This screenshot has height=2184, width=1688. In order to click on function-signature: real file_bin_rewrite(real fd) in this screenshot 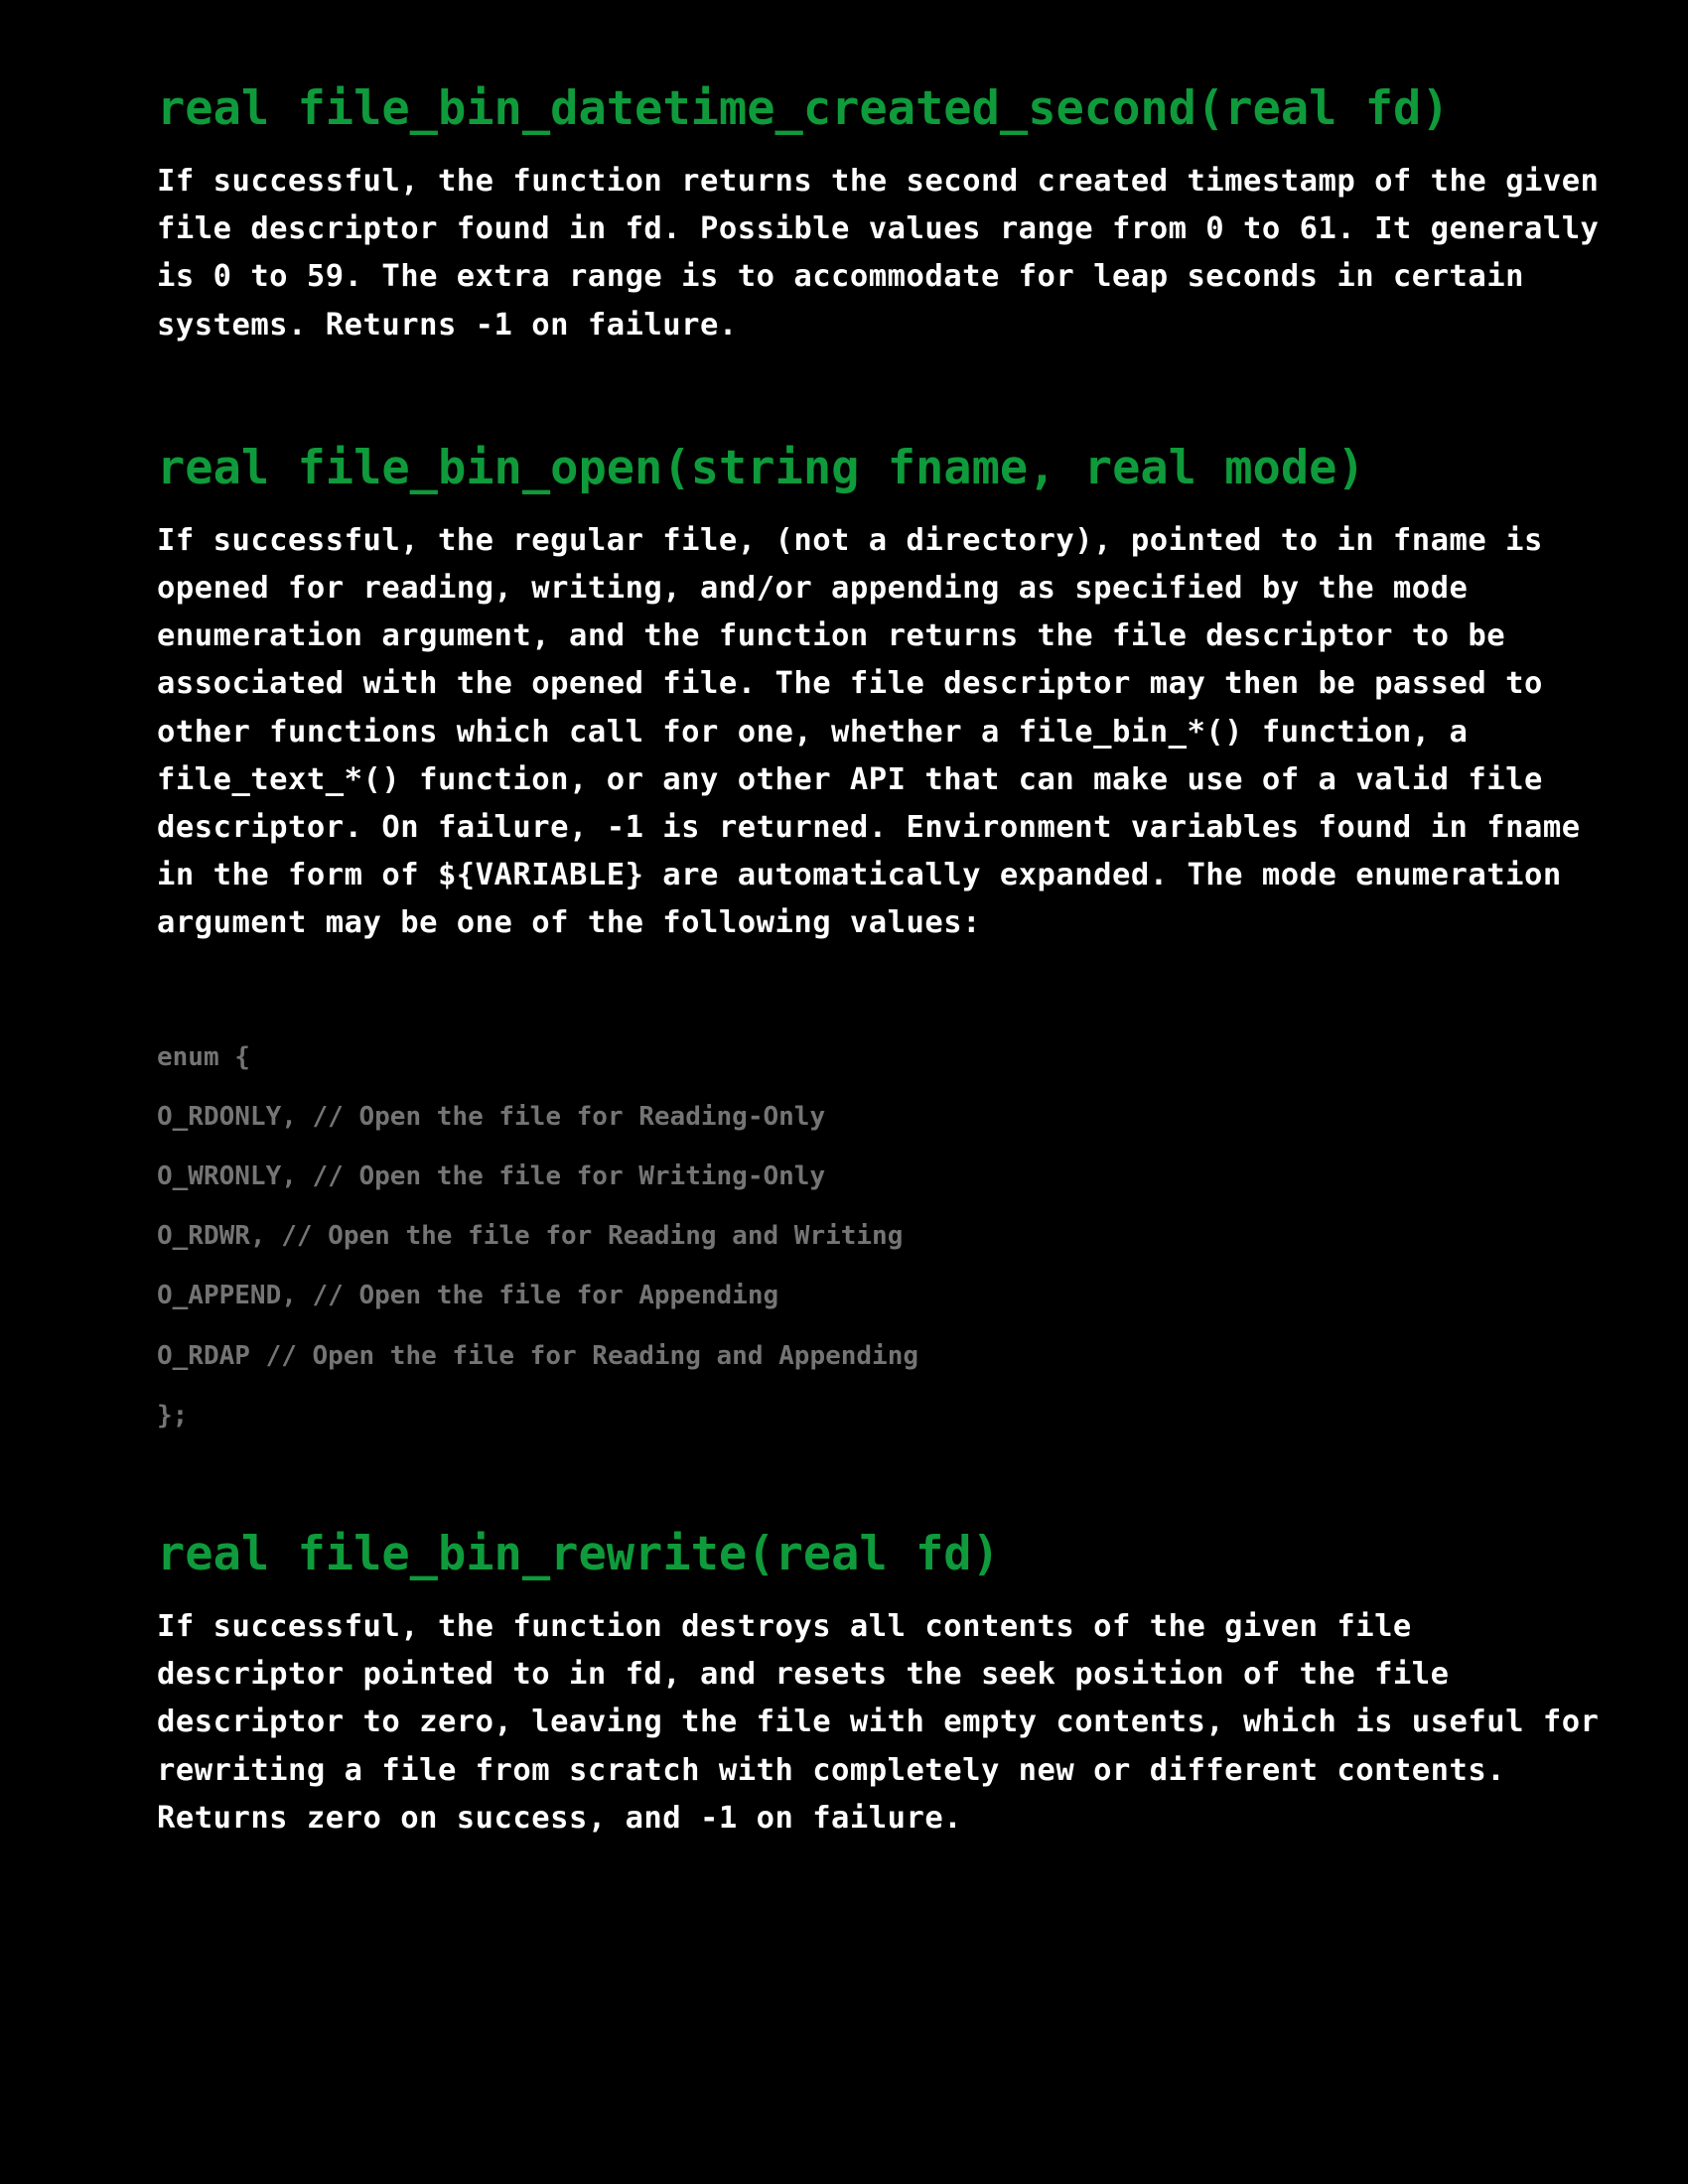, I will do `click(578, 1554)`.